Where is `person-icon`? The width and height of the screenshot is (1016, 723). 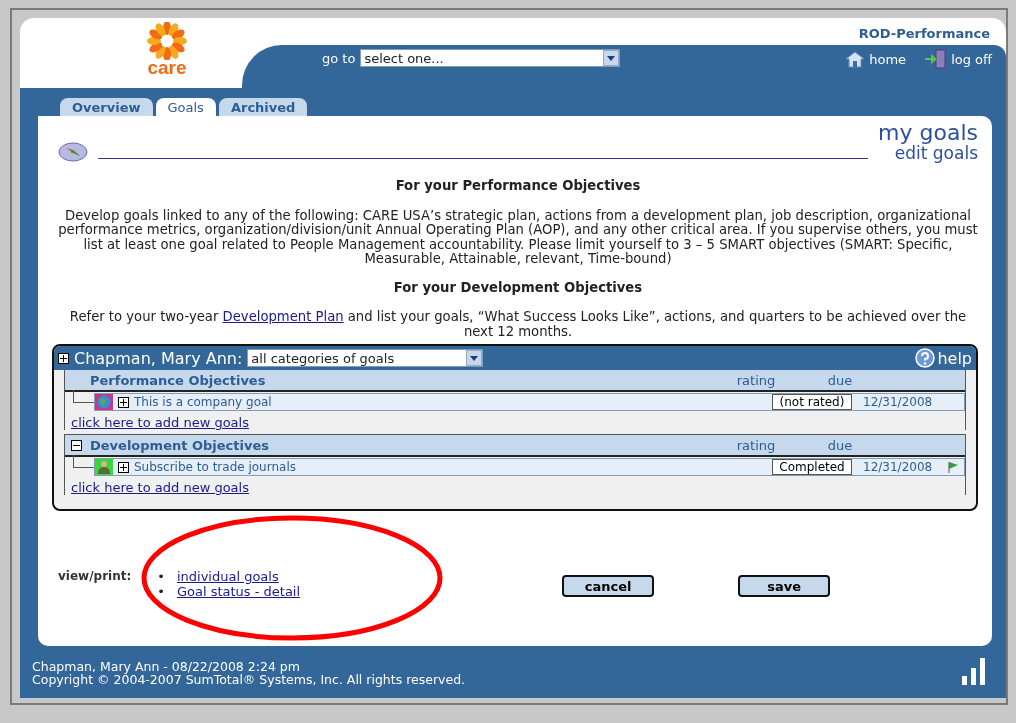
person-icon is located at coordinates (104, 467).